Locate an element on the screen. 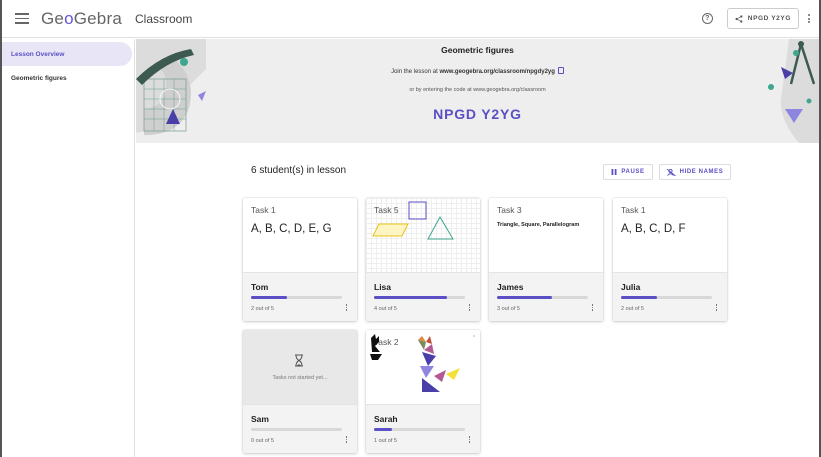 The image size is (821, 457). progress-text: 1 out of 5 is located at coordinates (385, 441).